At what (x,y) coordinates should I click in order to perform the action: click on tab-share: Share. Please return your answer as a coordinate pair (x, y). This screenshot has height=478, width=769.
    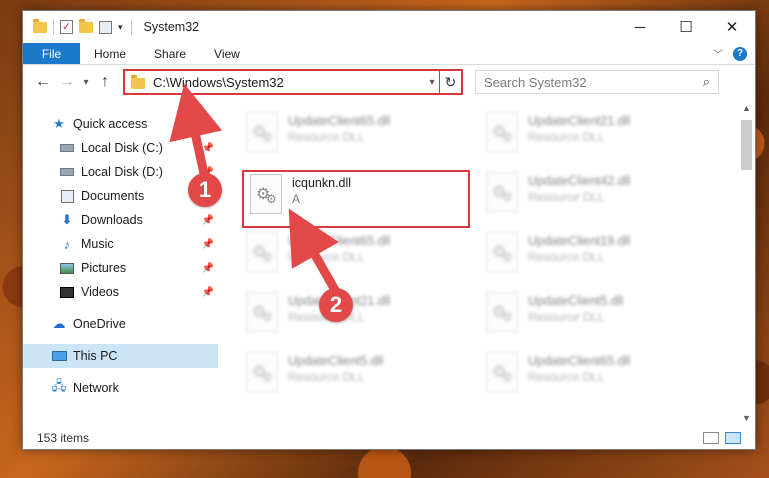
    Looking at the image, I should click on (170, 53).